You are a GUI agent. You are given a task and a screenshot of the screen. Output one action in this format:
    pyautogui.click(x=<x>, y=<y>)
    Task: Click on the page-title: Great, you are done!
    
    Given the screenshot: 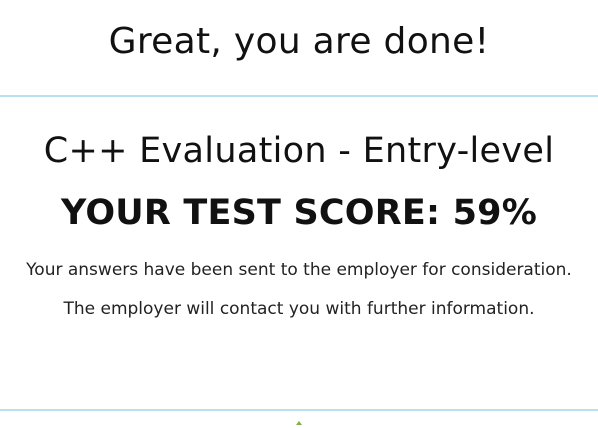 What is the action you would take?
    pyautogui.click(x=299, y=41)
    